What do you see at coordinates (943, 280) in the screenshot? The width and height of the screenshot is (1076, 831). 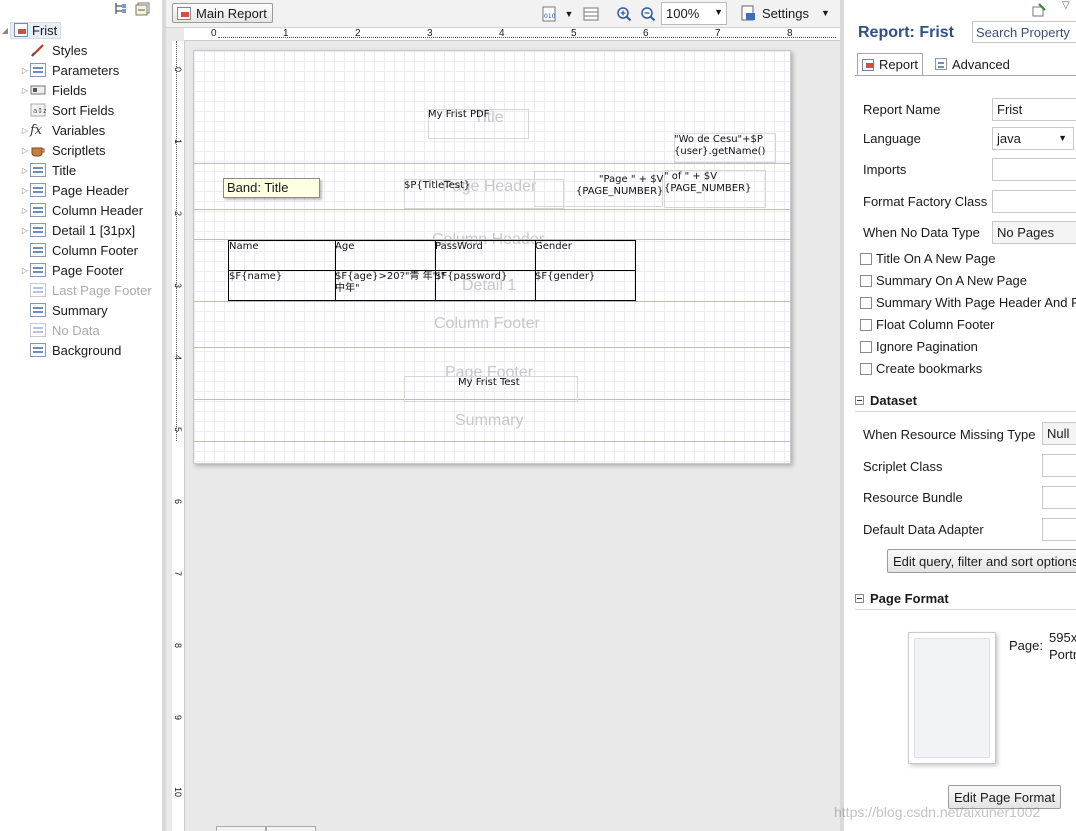 I see `summary-new-page-checkbox: Summary On A New Page` at bounding box center [943, 280].